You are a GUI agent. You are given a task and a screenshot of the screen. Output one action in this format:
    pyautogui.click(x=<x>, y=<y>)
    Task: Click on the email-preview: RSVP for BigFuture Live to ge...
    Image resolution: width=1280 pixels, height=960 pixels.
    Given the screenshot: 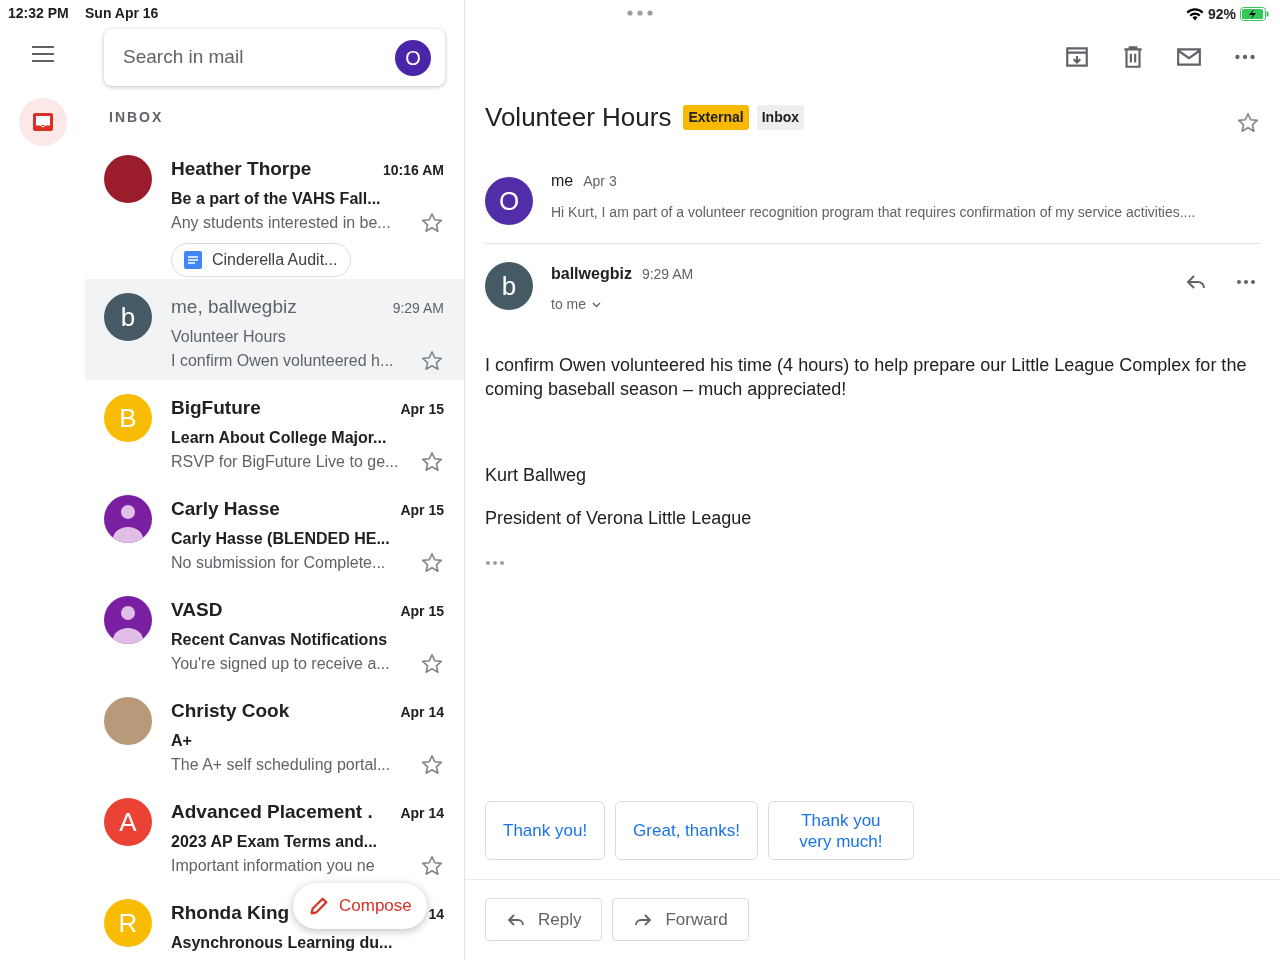 What is the action you would take?
    pyautogui.click(x=285, y=461)
    